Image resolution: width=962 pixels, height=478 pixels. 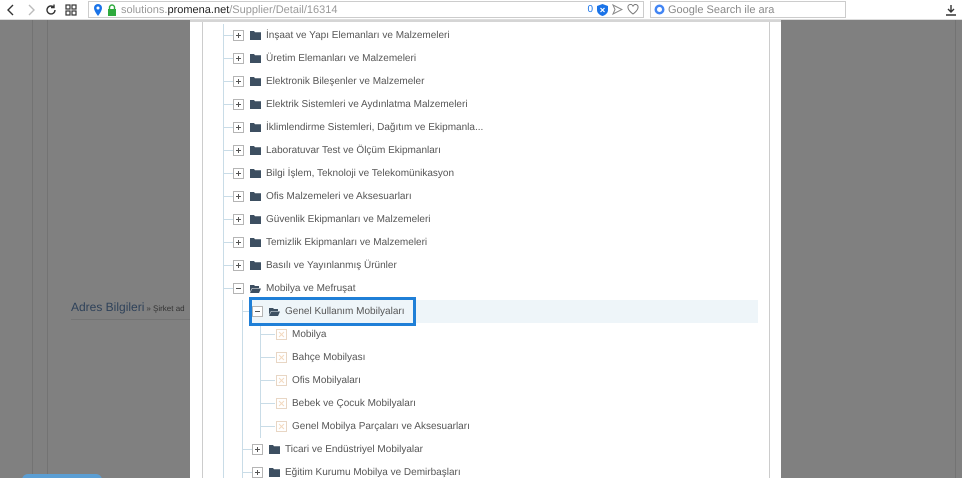 What do you see at coordinates (495, 81) in the screenshot?
I see `tree-item: Elektronik Bileşenler ve Malzemeler` at bounding box center [495, 81].